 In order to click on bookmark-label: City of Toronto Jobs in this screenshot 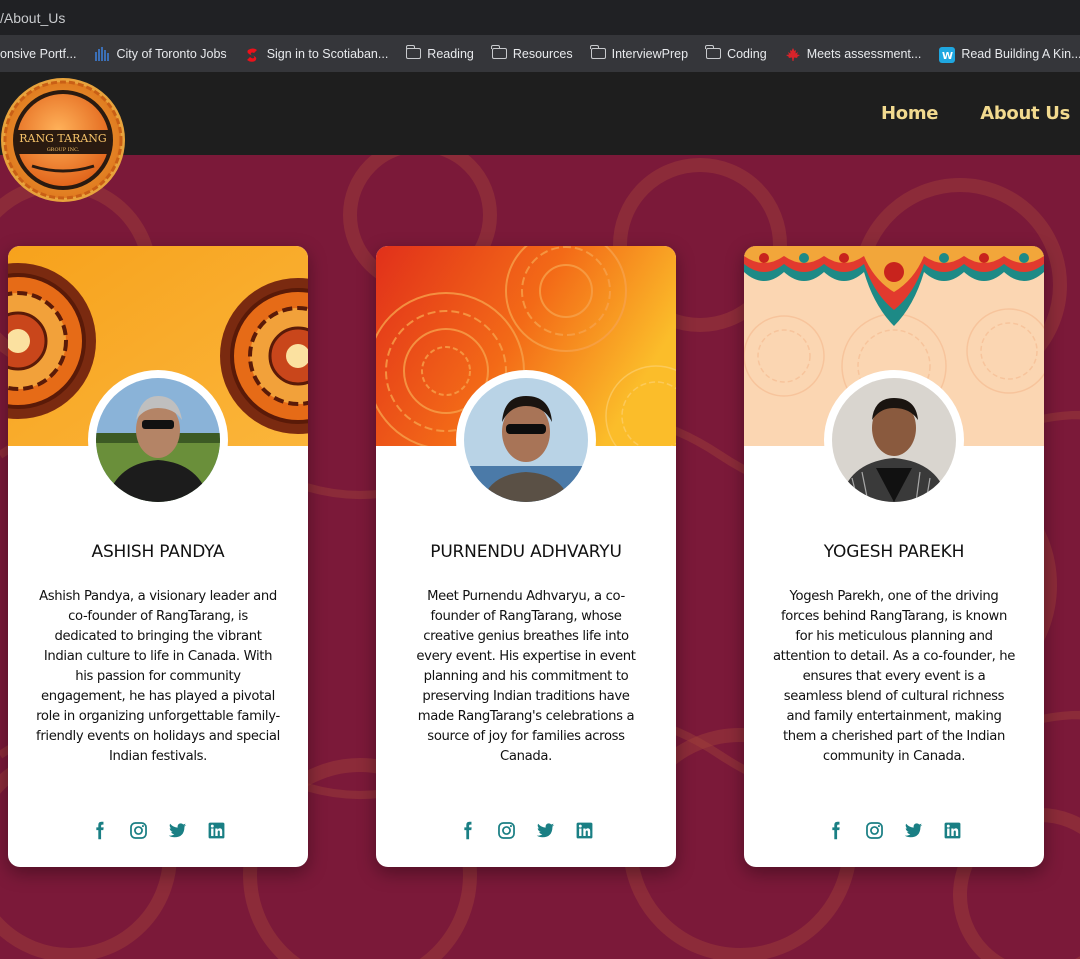, I will do `click(171, 53)`.